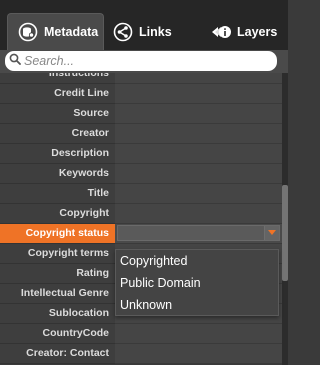 The image size is (320, 365). I want to click on field-label: Credit Line, so click(57, 94).